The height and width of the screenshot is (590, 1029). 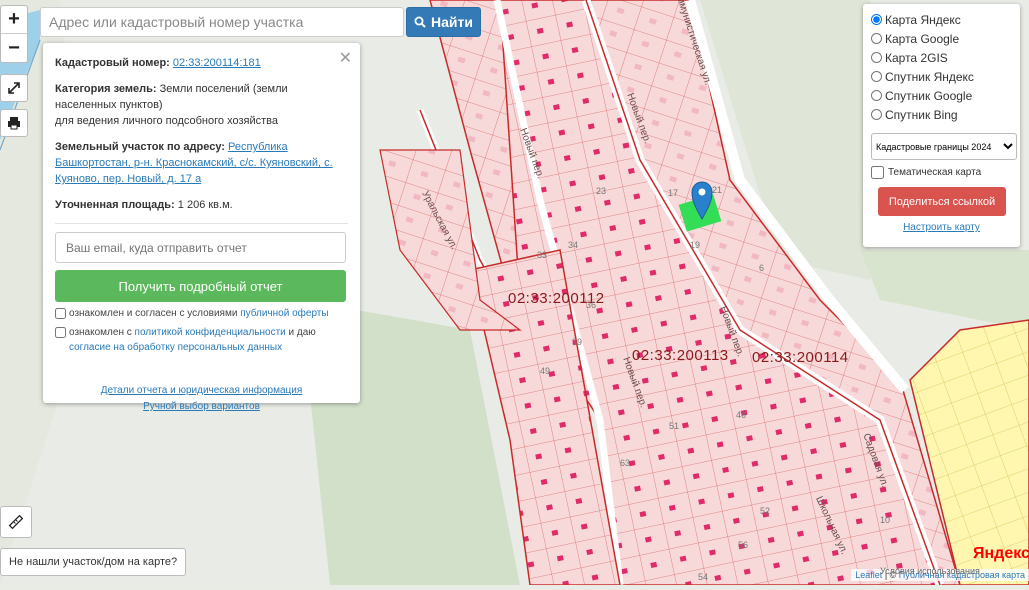 I want to click on yandex-terms-link: Условия использования, so click(x=930, y=571).